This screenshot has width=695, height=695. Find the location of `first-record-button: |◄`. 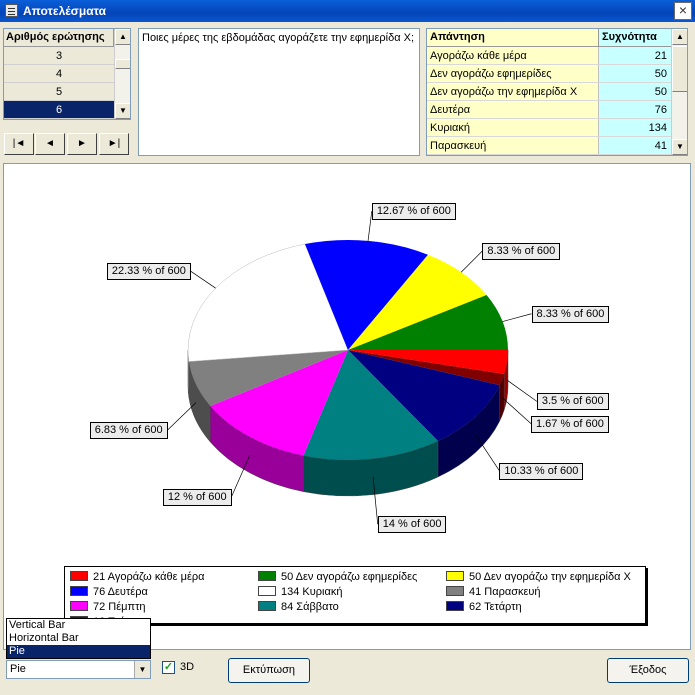

first-record-button: |◄ is located at coordinates (19, 144).